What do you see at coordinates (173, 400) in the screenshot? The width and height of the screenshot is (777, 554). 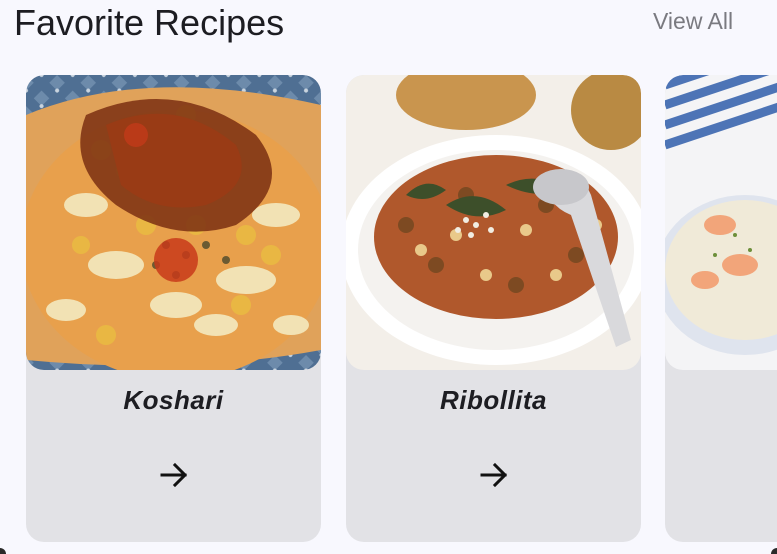 I see `recipe-name: Koshari` at bounding box center [173, 400].